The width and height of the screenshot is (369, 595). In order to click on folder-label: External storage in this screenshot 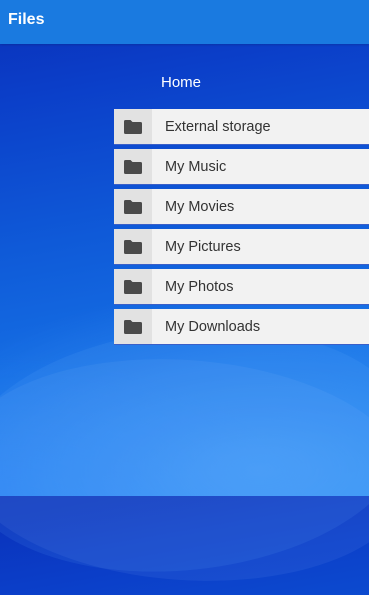, I will do `click(218, 126)`.